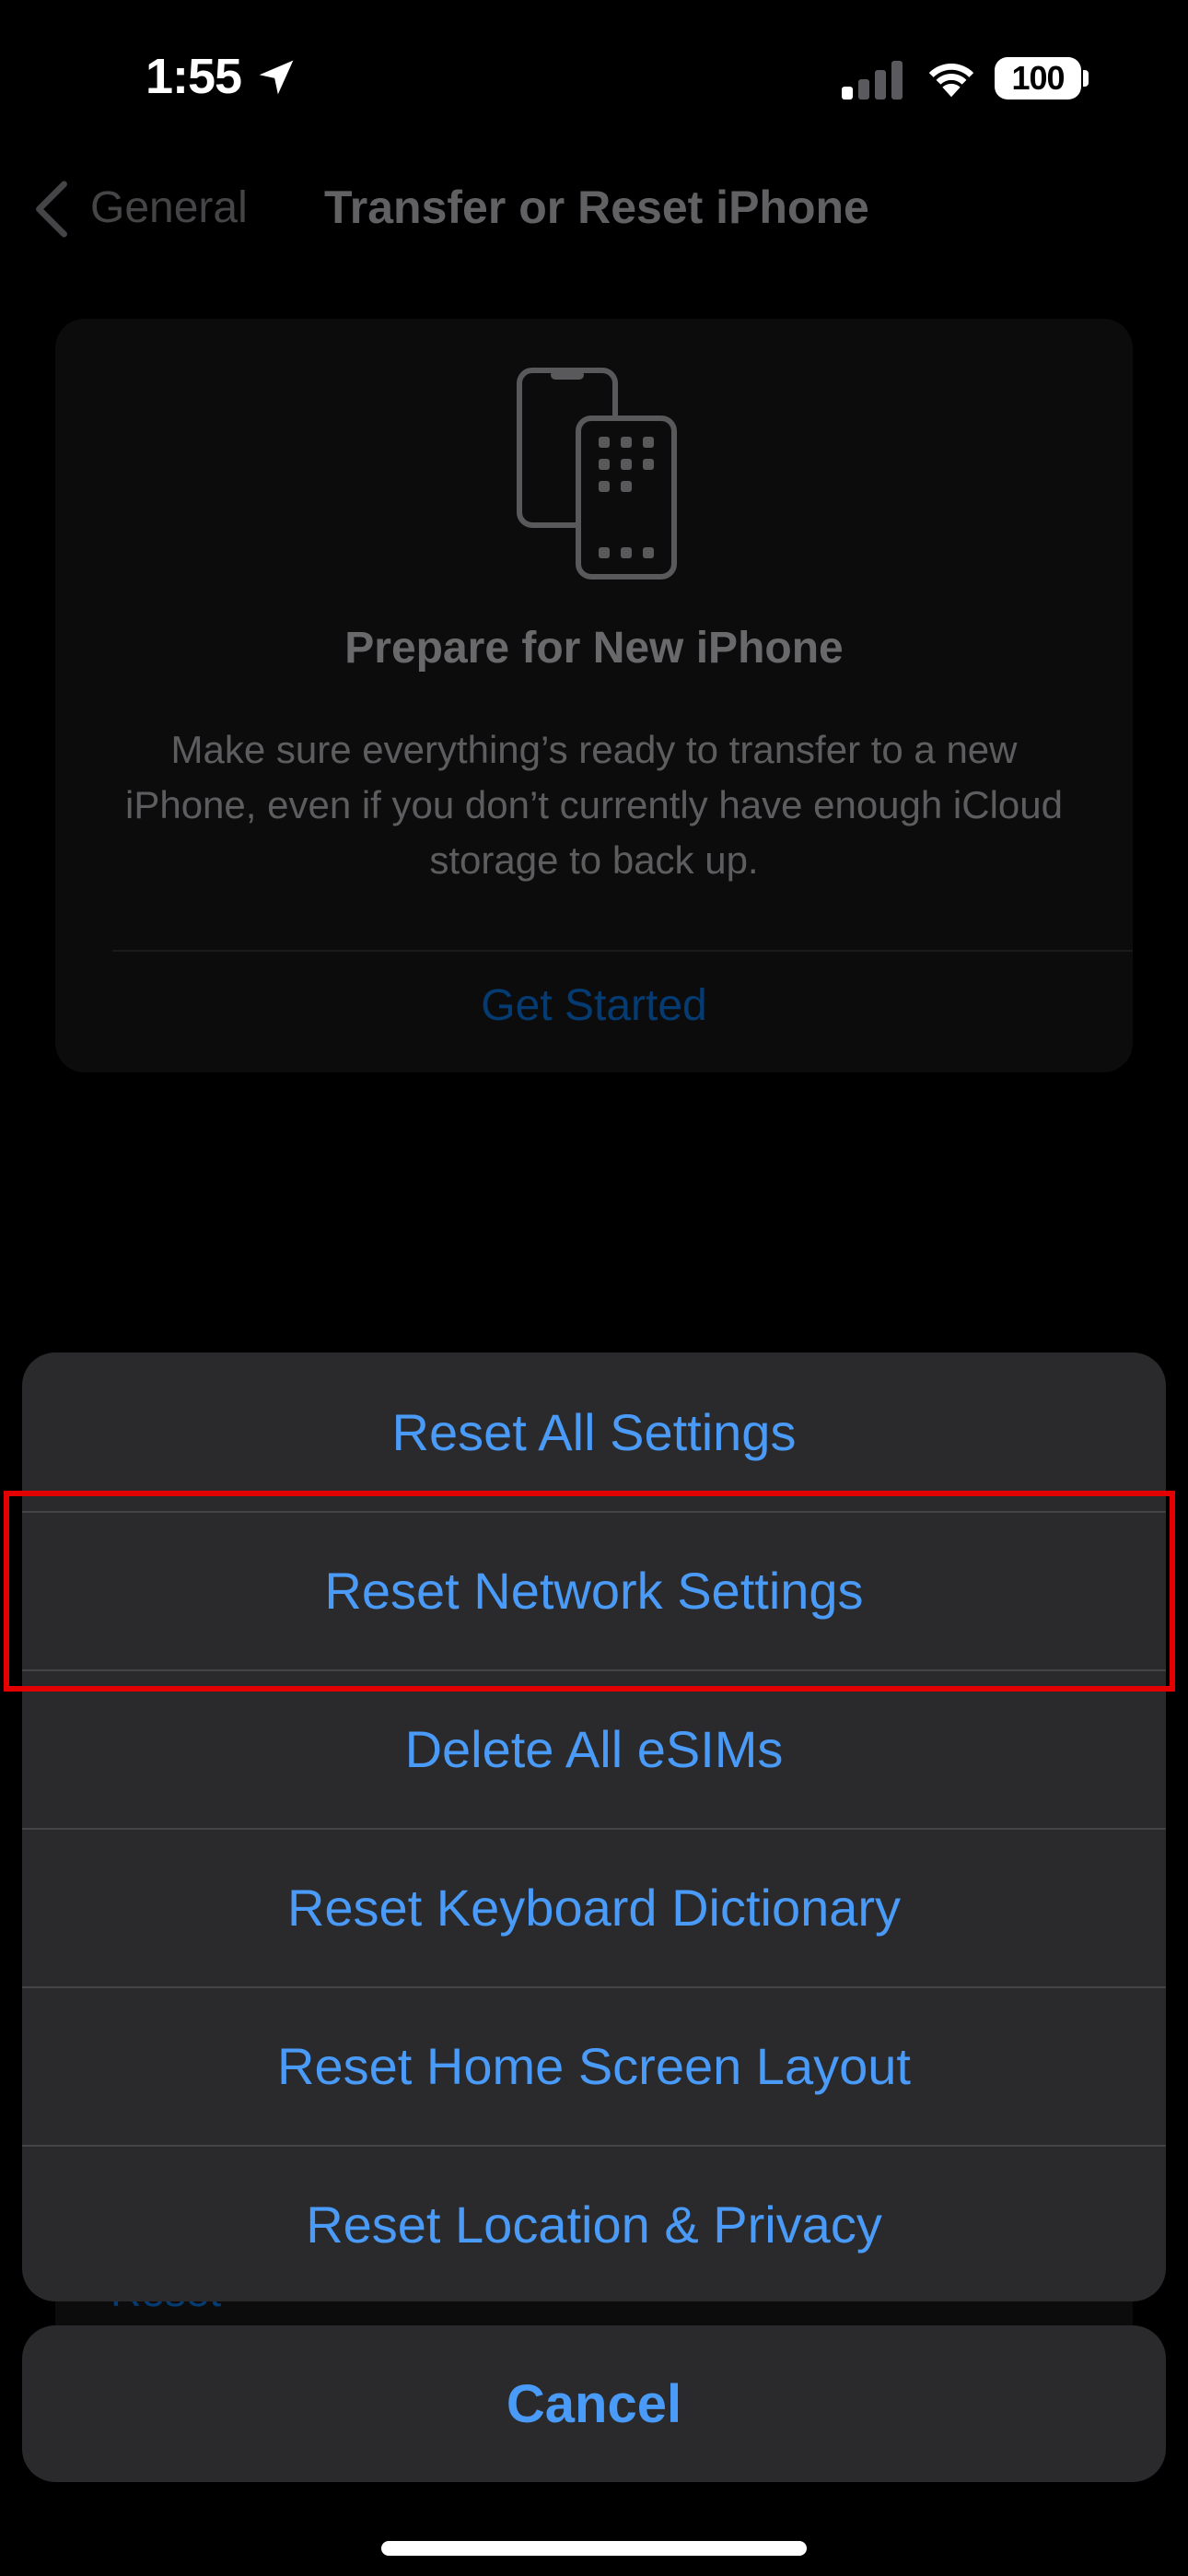 Image resolution: width=1188 pixels, height=2576 pixels. What do you see at coordinates (276, 77) in the screenshot?
I see `location-arrow-icon` at bounding box center [276, 77].